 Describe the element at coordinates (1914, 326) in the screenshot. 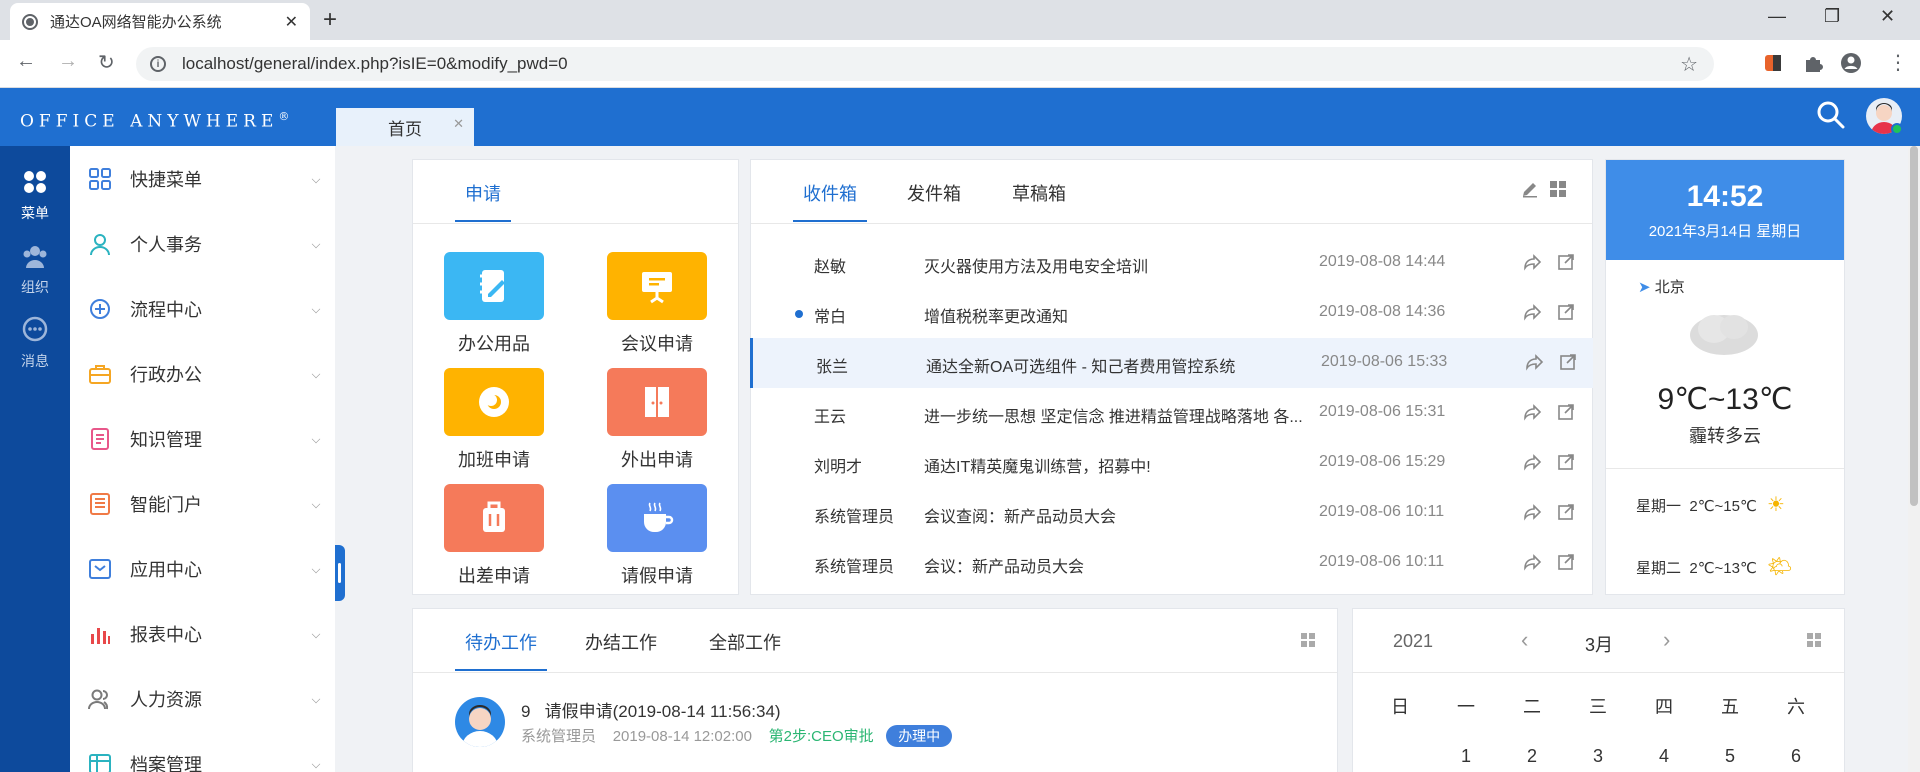

I see `scrollbar-thumb` at that location.